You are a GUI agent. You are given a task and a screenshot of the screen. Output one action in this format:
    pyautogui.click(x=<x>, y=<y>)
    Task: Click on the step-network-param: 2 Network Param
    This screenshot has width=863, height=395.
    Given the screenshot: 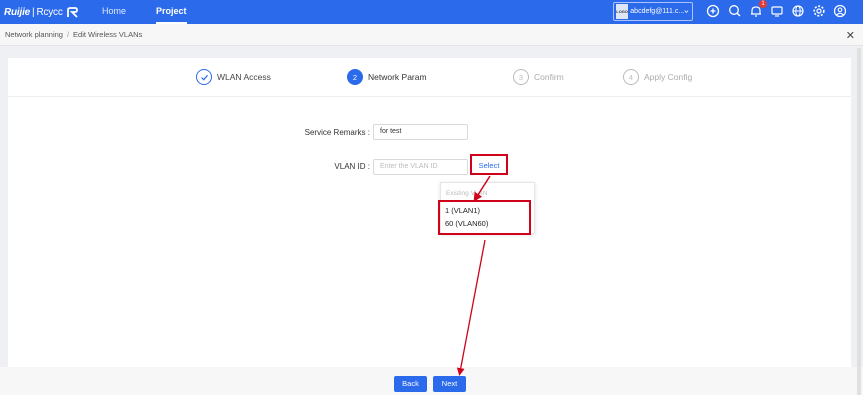 What is the action you would take?
    pyautogui.click(x=387, y=77)
    